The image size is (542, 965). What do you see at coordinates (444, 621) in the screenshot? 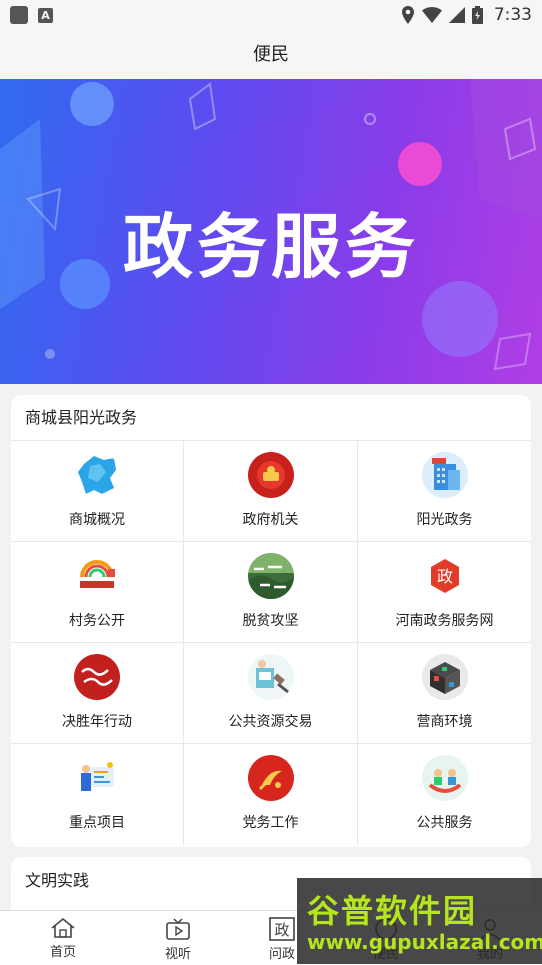
I see `grid-item-label: 河南政务服务网` at bounding box center [444, 621].